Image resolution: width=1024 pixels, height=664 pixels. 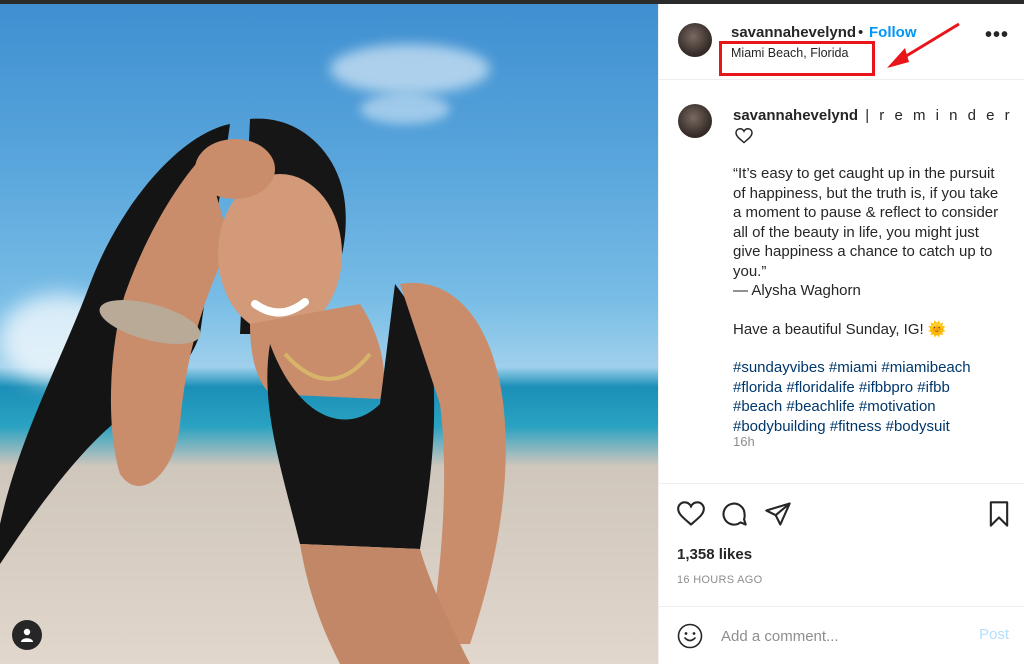 I want to click on caption-avatar, so click(x=695, y=121).